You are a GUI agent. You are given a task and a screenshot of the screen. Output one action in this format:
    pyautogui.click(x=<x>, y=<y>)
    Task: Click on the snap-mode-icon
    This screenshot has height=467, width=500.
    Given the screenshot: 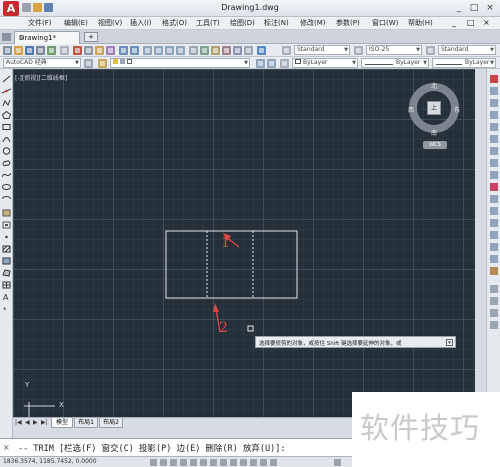 What is the action you would take?
    pyautogui.click(x=153, y=462)
    